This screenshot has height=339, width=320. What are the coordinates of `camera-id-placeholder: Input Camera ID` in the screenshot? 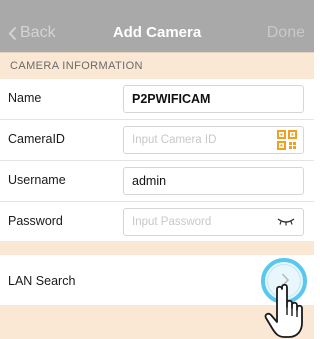 It's located at (174, 140).